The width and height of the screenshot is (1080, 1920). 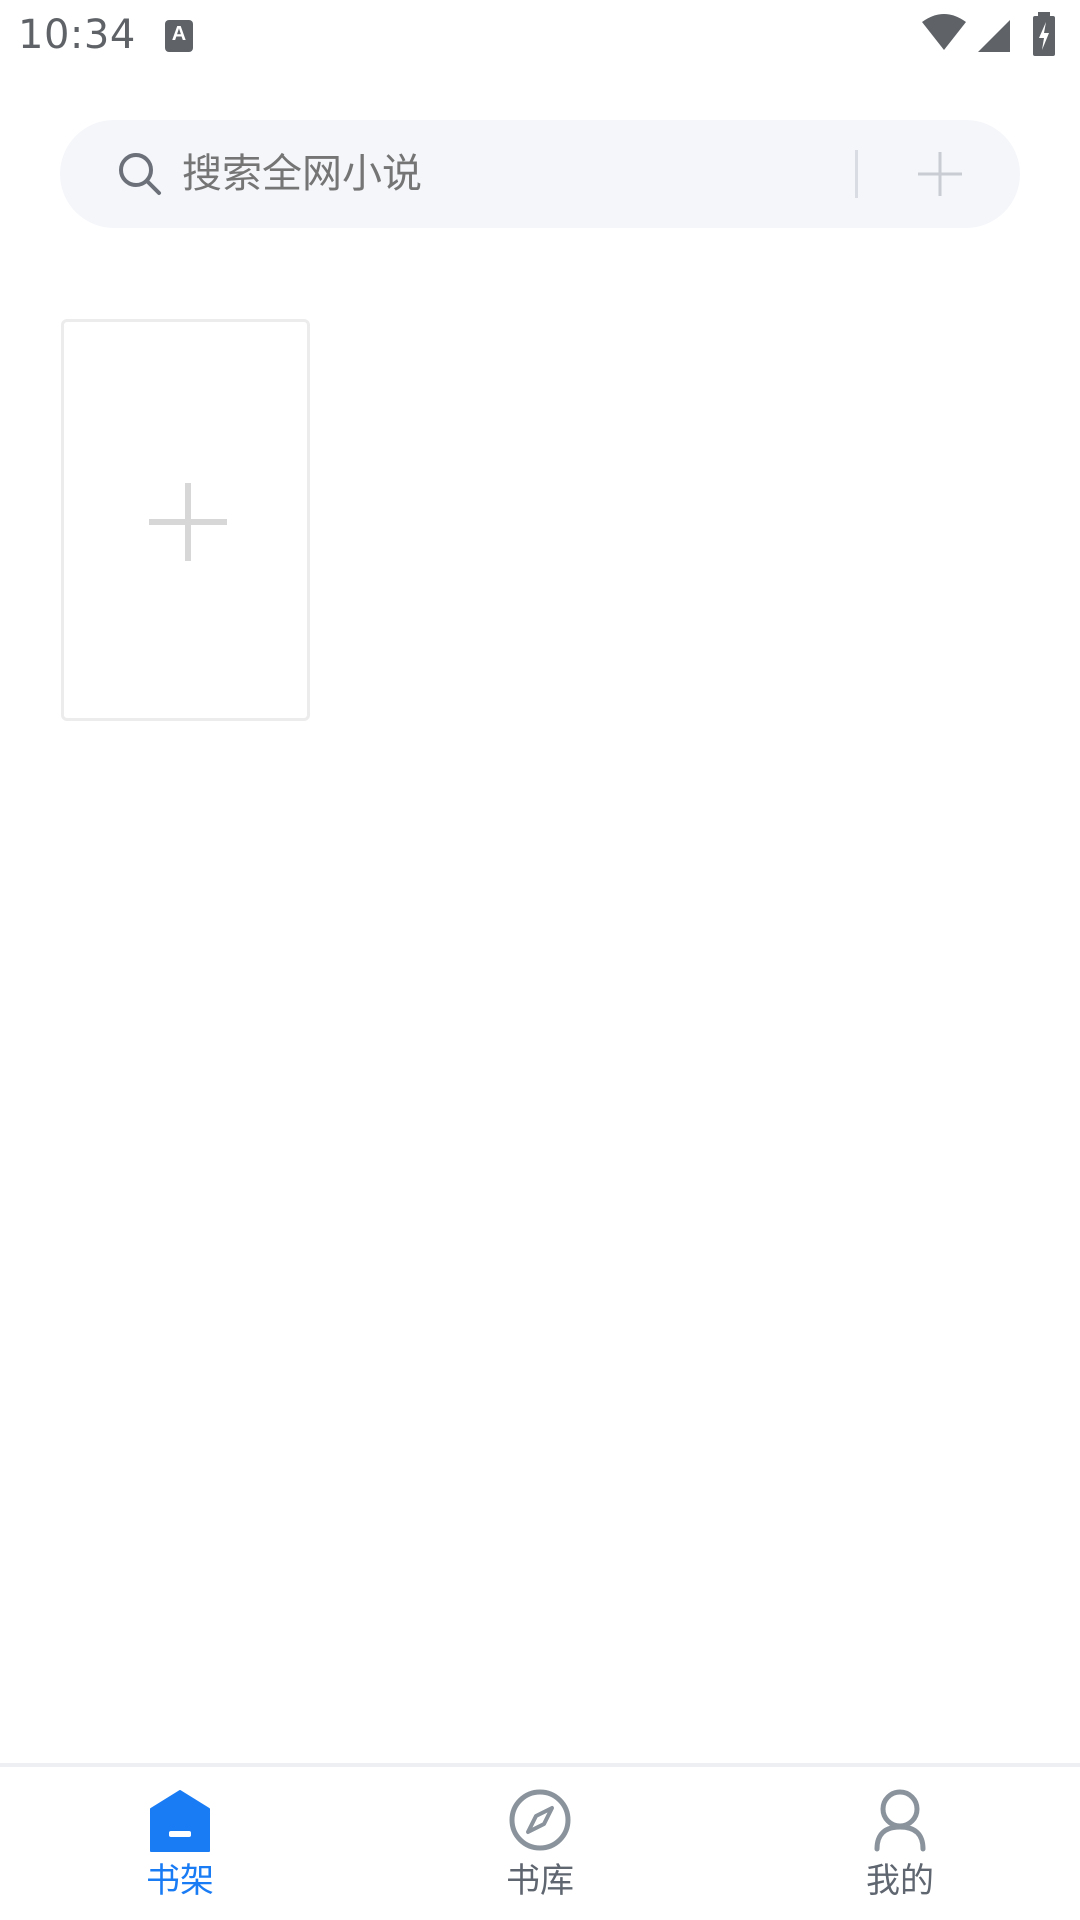 I want to click on search-bar, so click(x=540, y=174).